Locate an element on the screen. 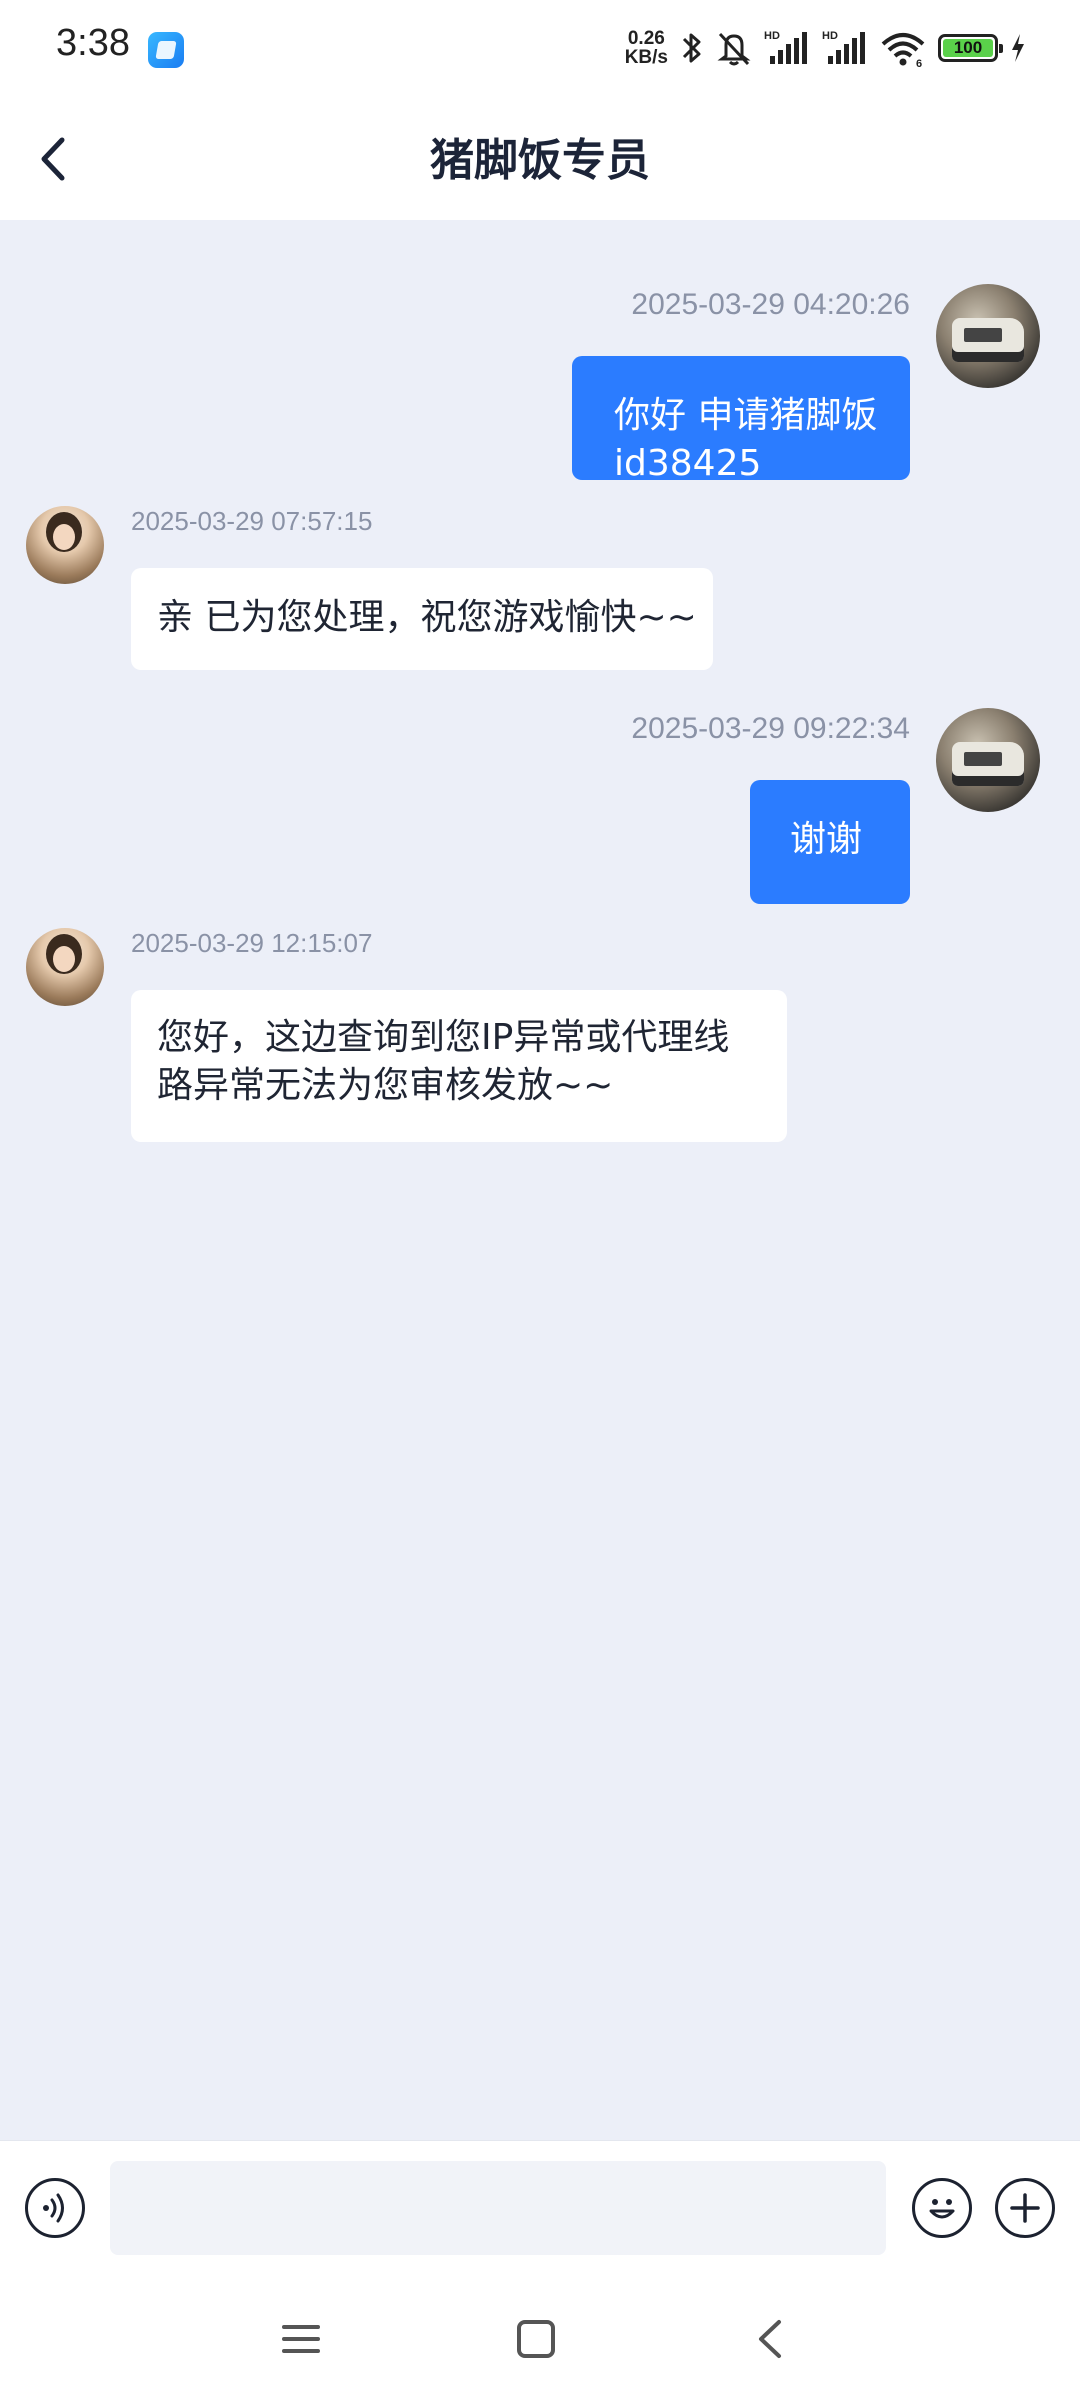 This screenshot has width=1080, height=2400. network-speed-value: 0.26 is located at coordinates (646, 38).